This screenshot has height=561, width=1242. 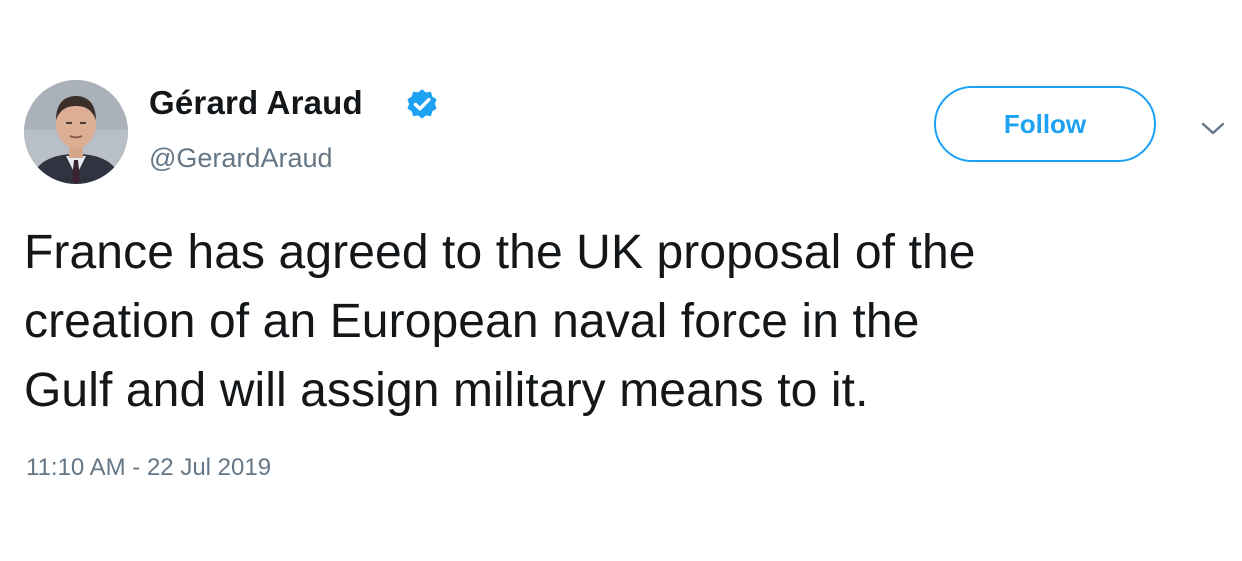 What do you see at coordinates (1213, 128) in the screenshot?
I see `chevron-down-icon` at bounding box center [1213, 128].